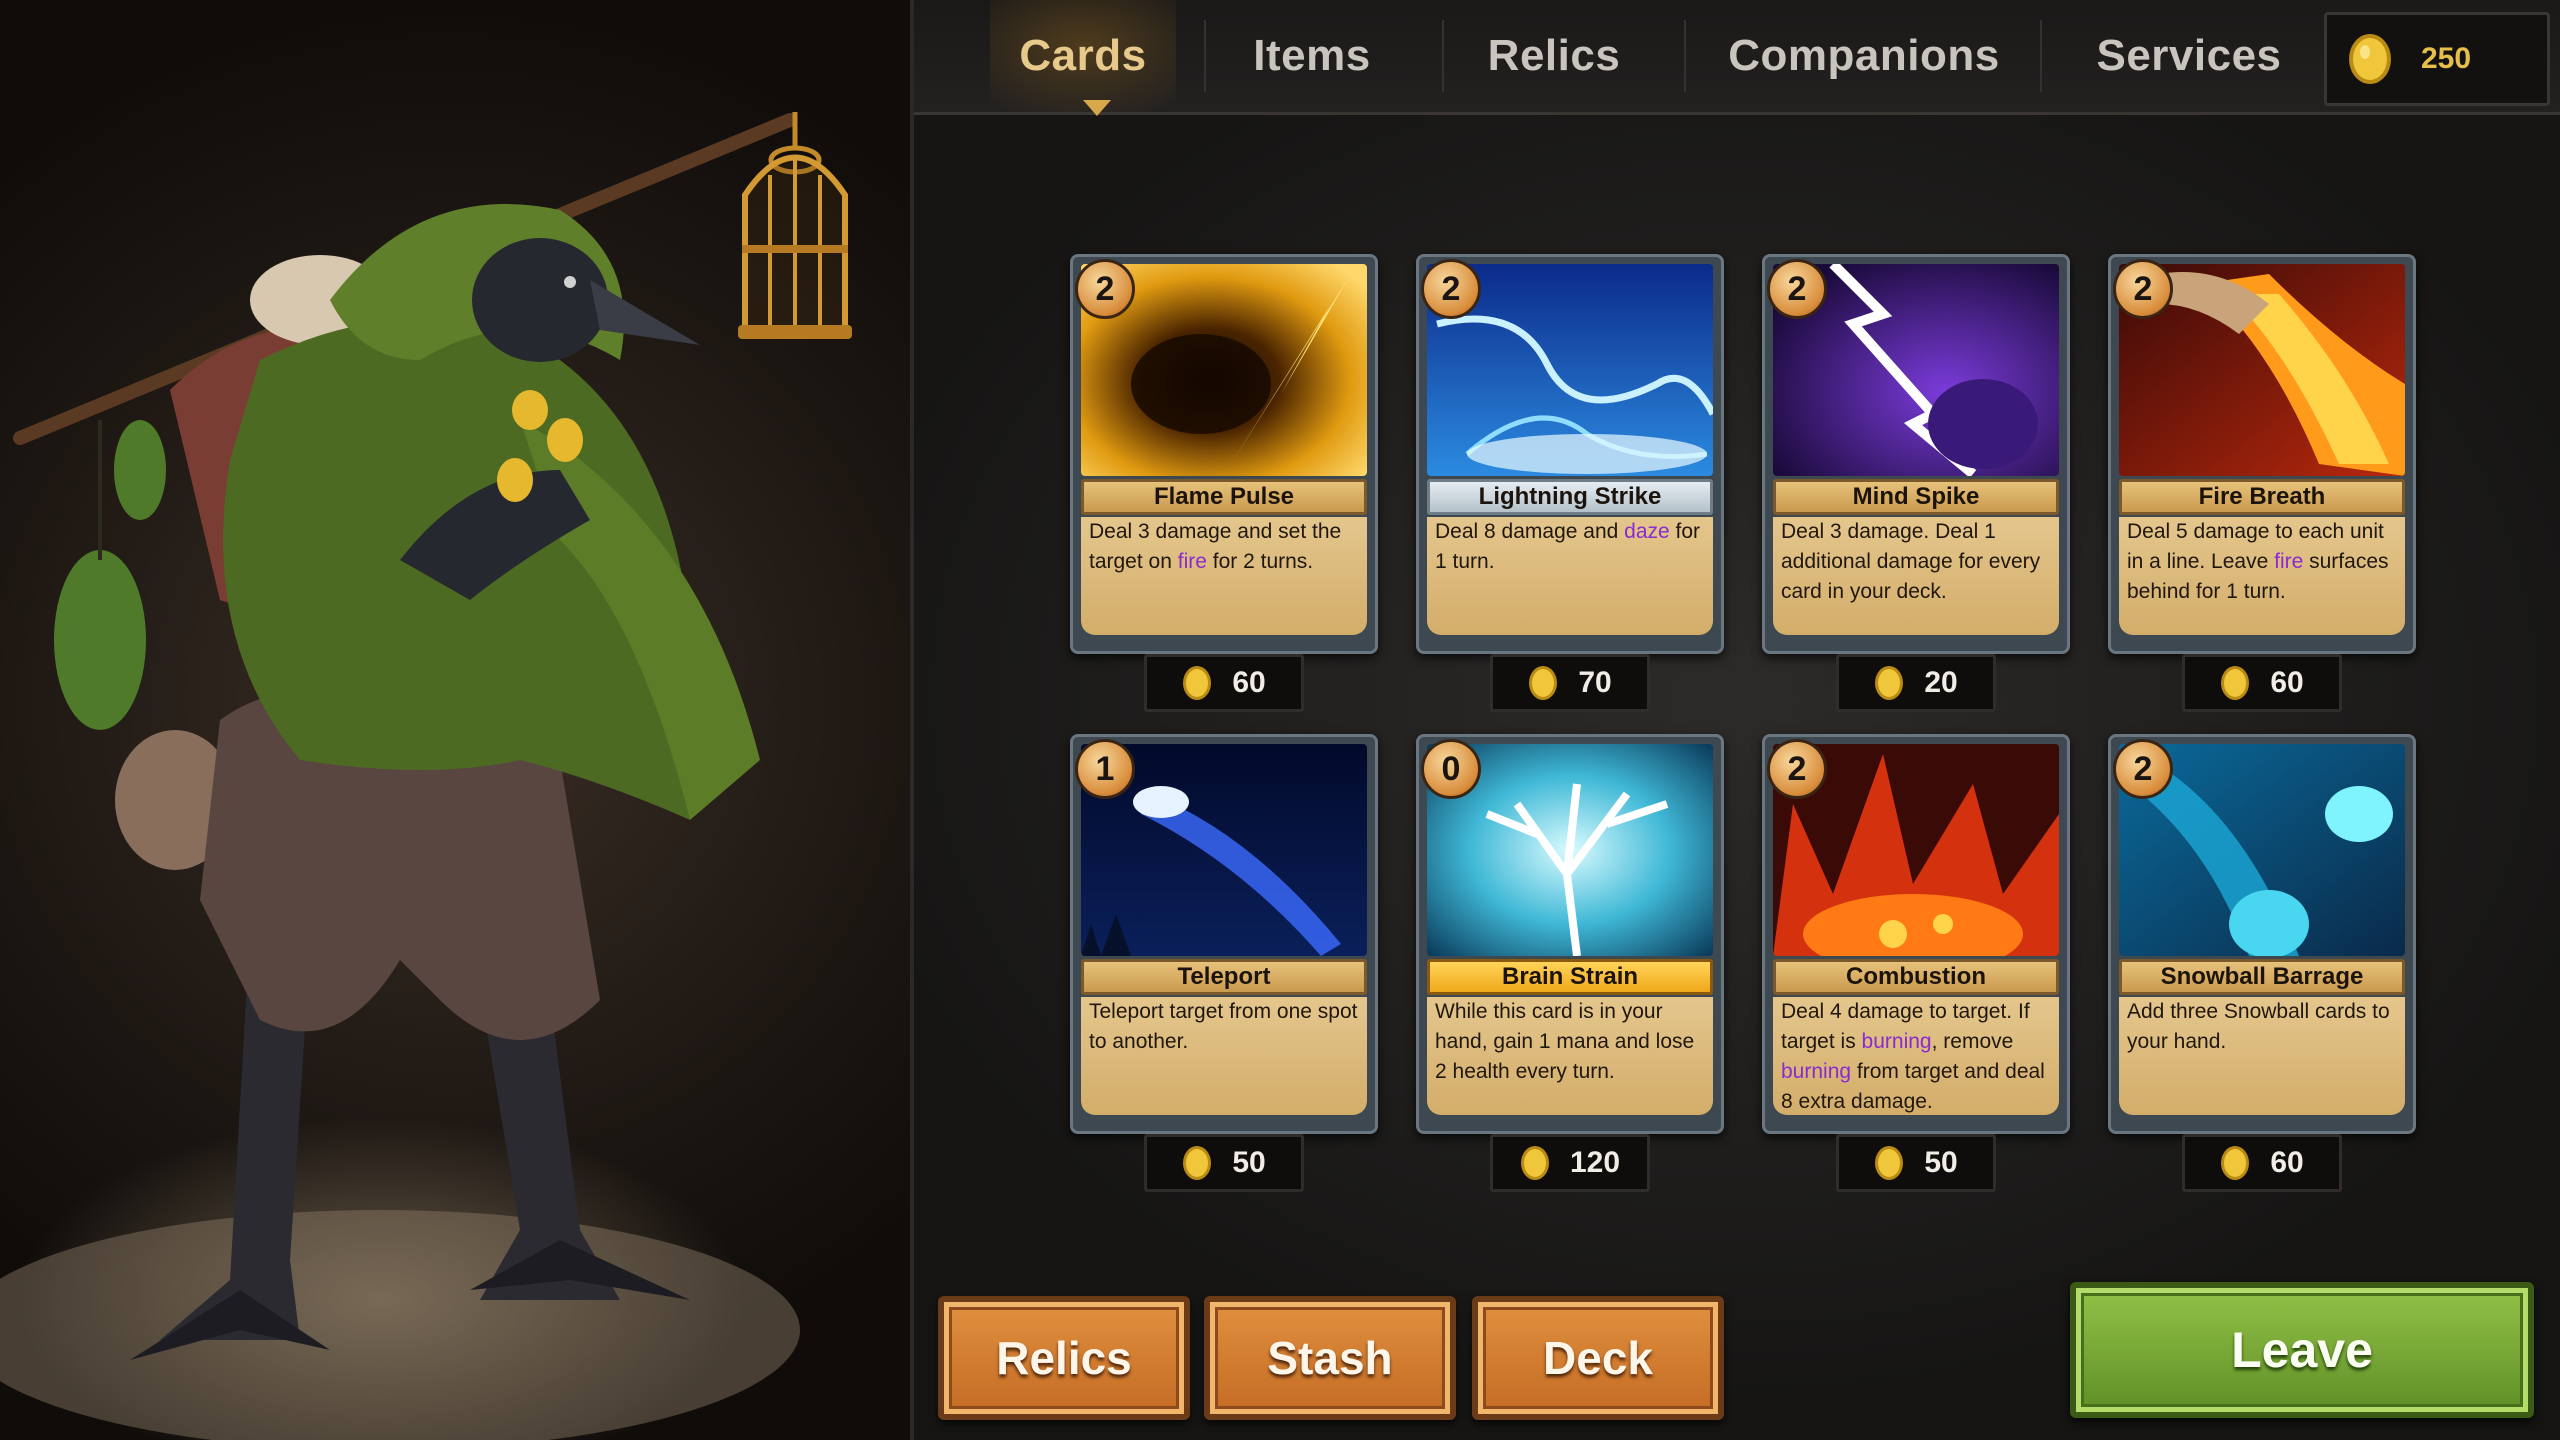 This screenshot has width=2560, height=1440. What do you see at coordinates (1451, 769) in the screenshot?
I see `mana-cost-badge: 0` at bounding box center [1451, 769].